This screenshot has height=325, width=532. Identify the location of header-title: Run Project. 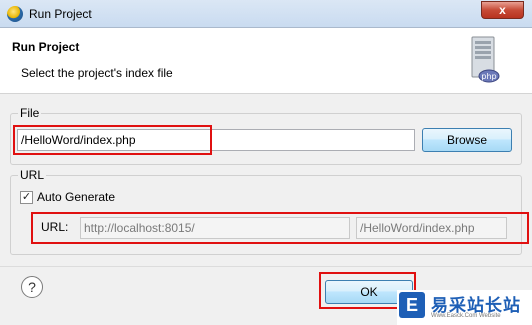
(46, 47).